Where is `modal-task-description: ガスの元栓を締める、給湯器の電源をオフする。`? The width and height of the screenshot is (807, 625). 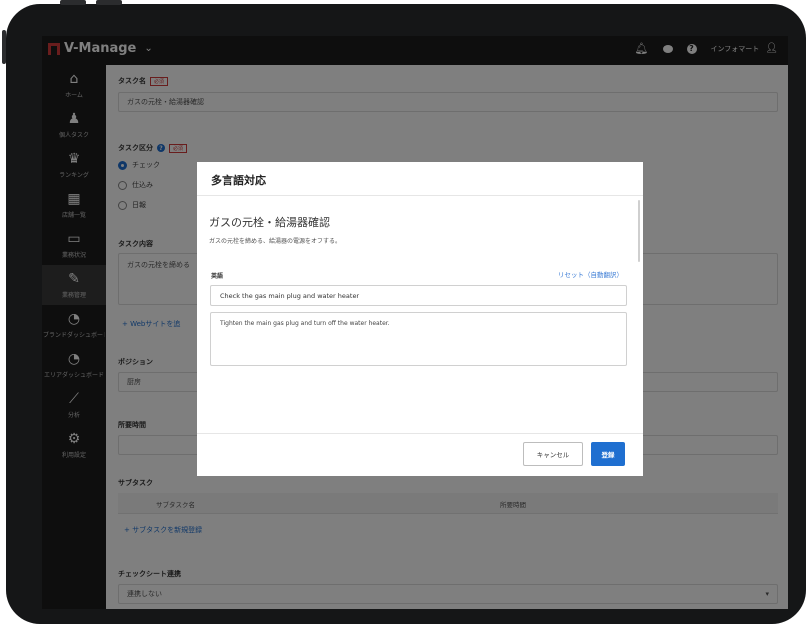 modal-task-description: ガスの元栓を締める、給湯器の電源をオフする。 is located at coordinates (275, 241).